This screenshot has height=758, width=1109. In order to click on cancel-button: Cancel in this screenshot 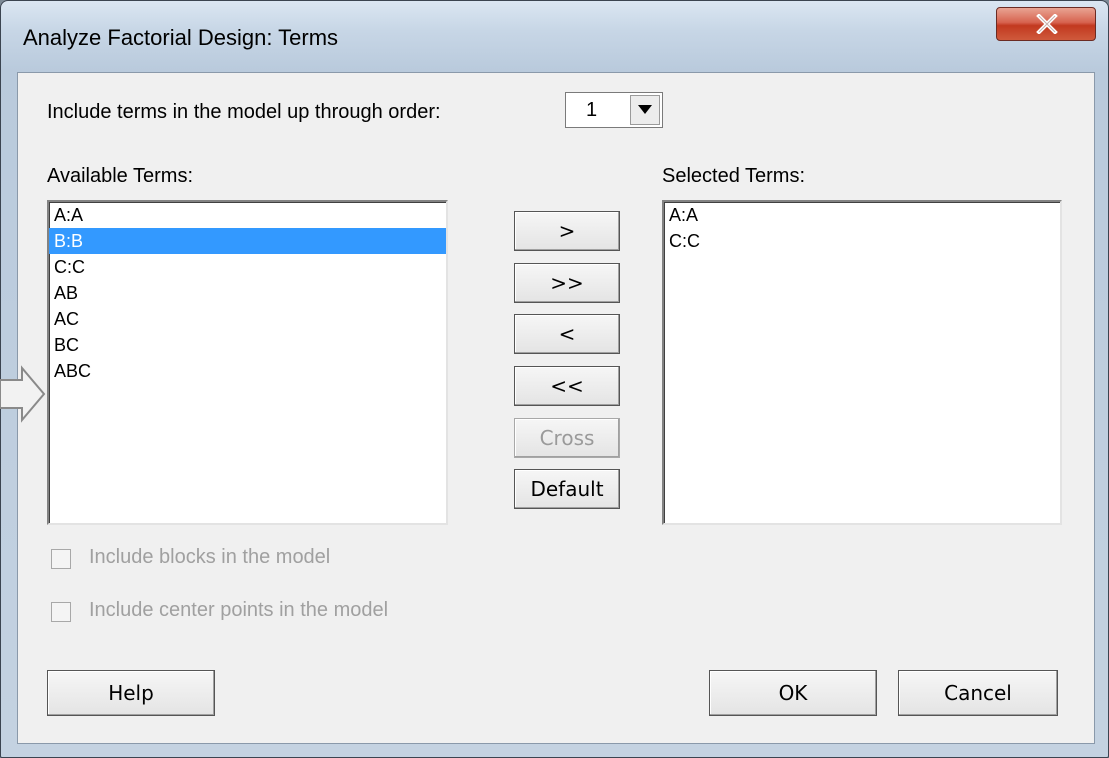, I will do `click(978, 693)`.